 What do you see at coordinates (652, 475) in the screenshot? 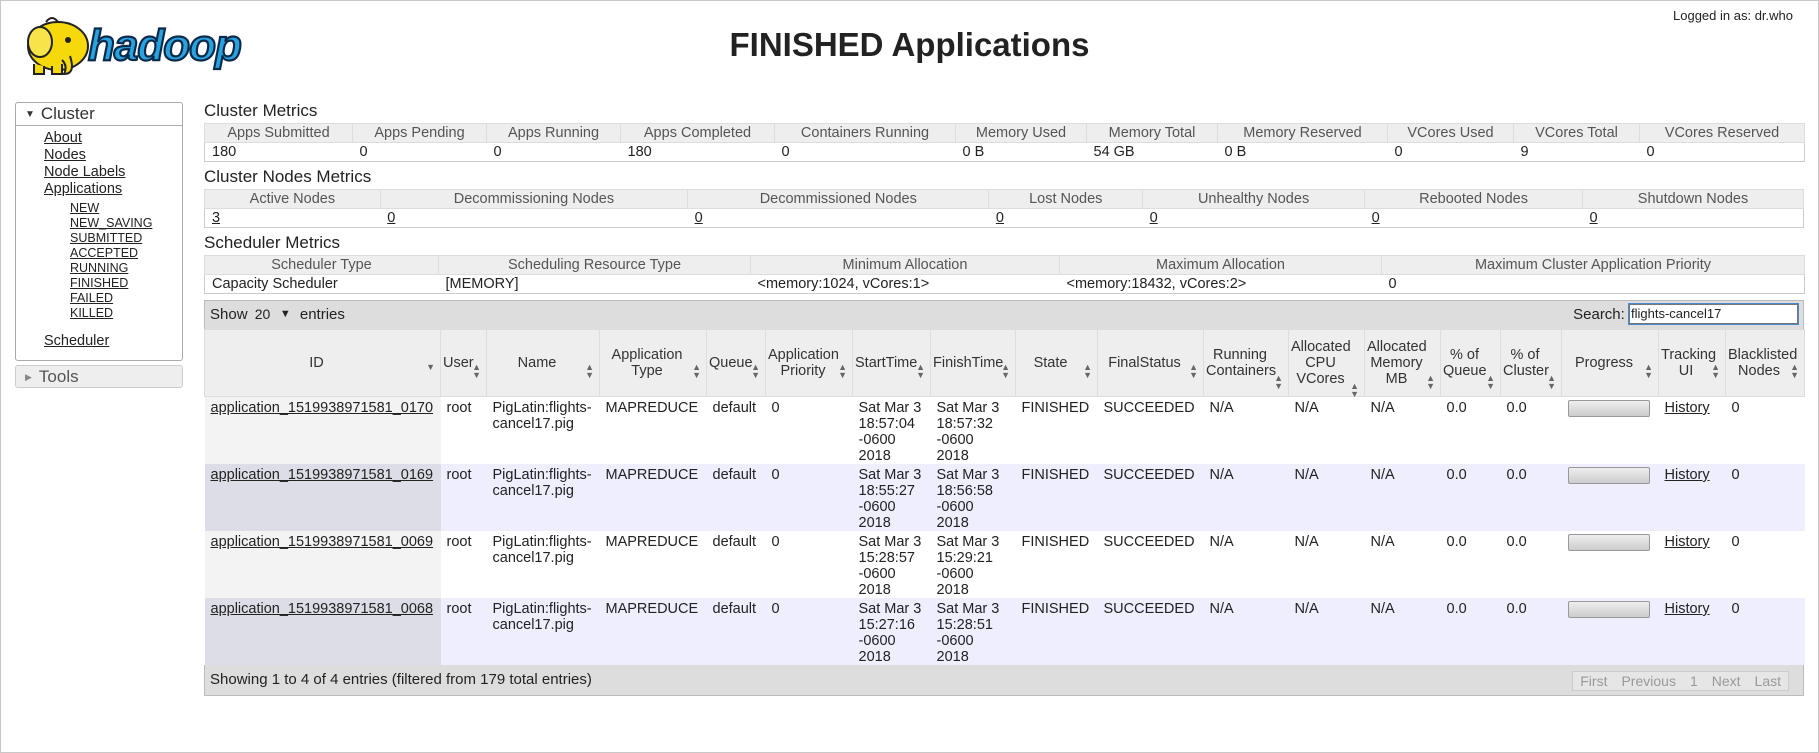
I see `cell-application-type: MAPREDUCE` at bounding box center [652, 475].